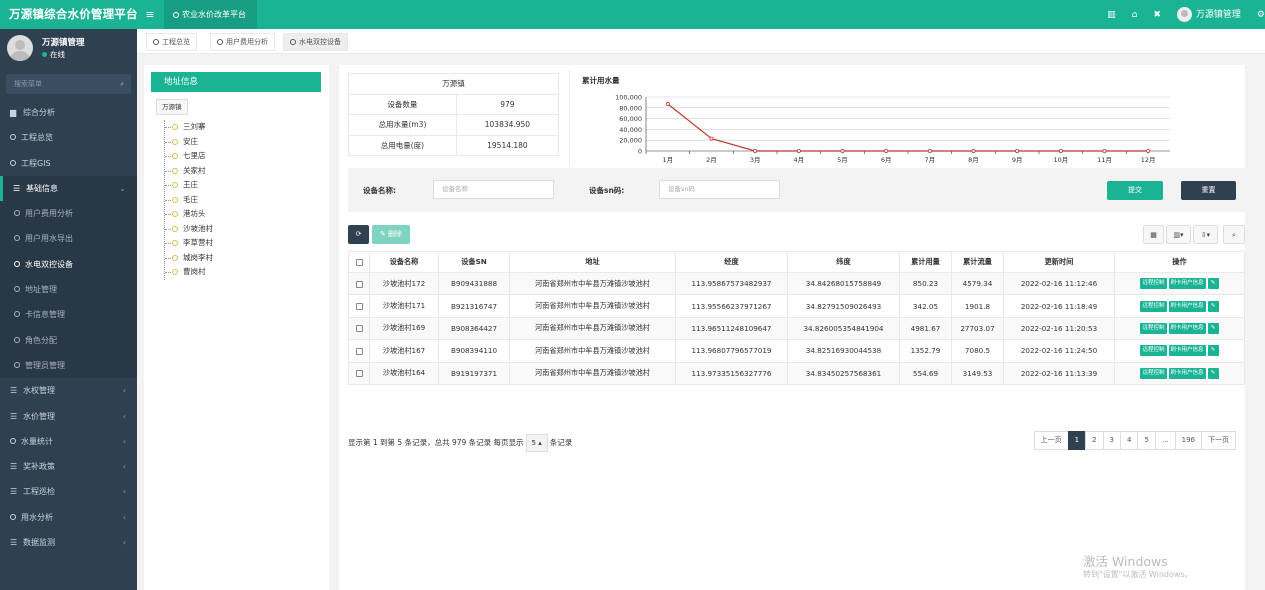  What do you see at coordinates (1111, 15) in the screenshot?
I see `bar-chart-icon: ▥` at bounding box center [1111, 15].